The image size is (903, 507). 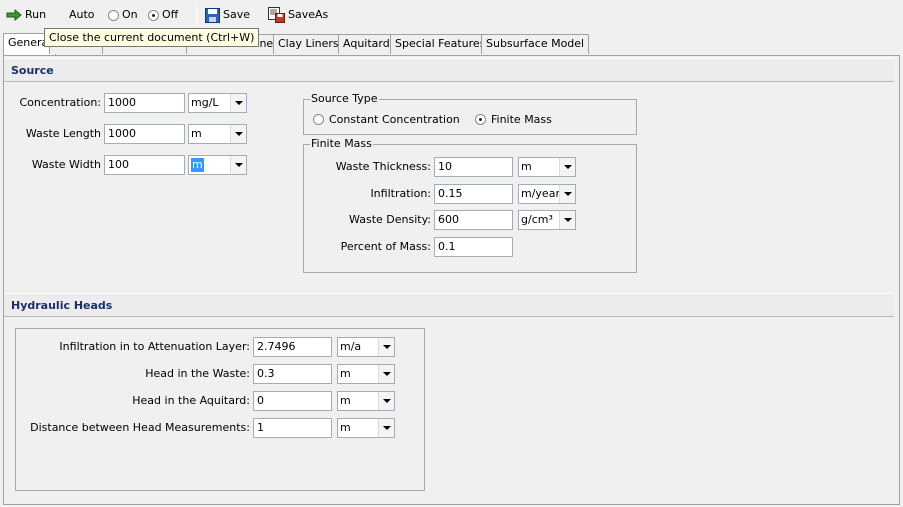 I want to click on tooltip: Close the current document (Ctrl+W), so click(x=152, y=37).